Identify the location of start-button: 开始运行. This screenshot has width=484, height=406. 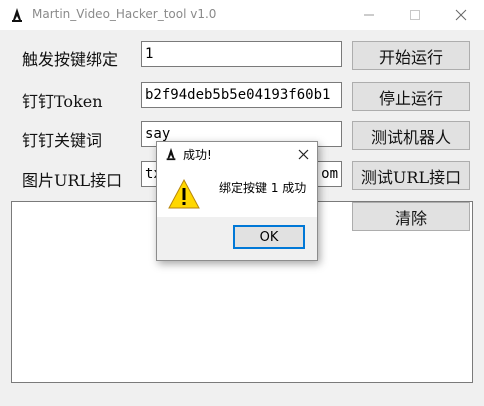
(411, 55).